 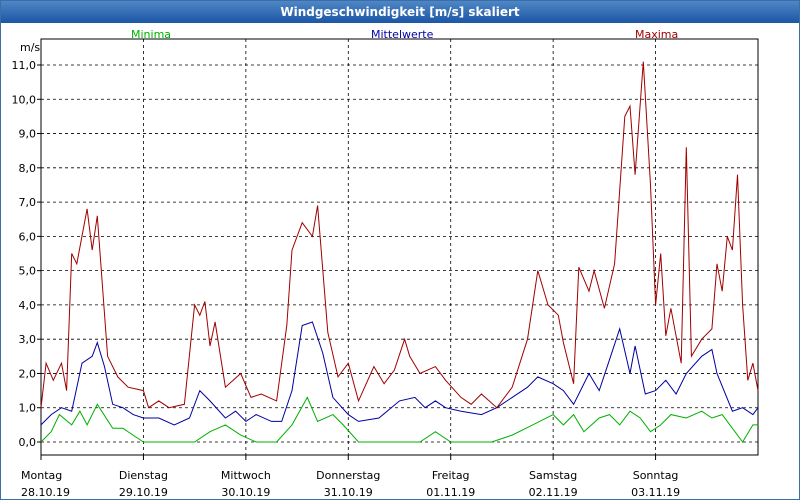 What do you see at coordinates (348, 492) in the screenshot?
I see `x-tick-label-date: 31.10.19` at bounding box center [348, 492].